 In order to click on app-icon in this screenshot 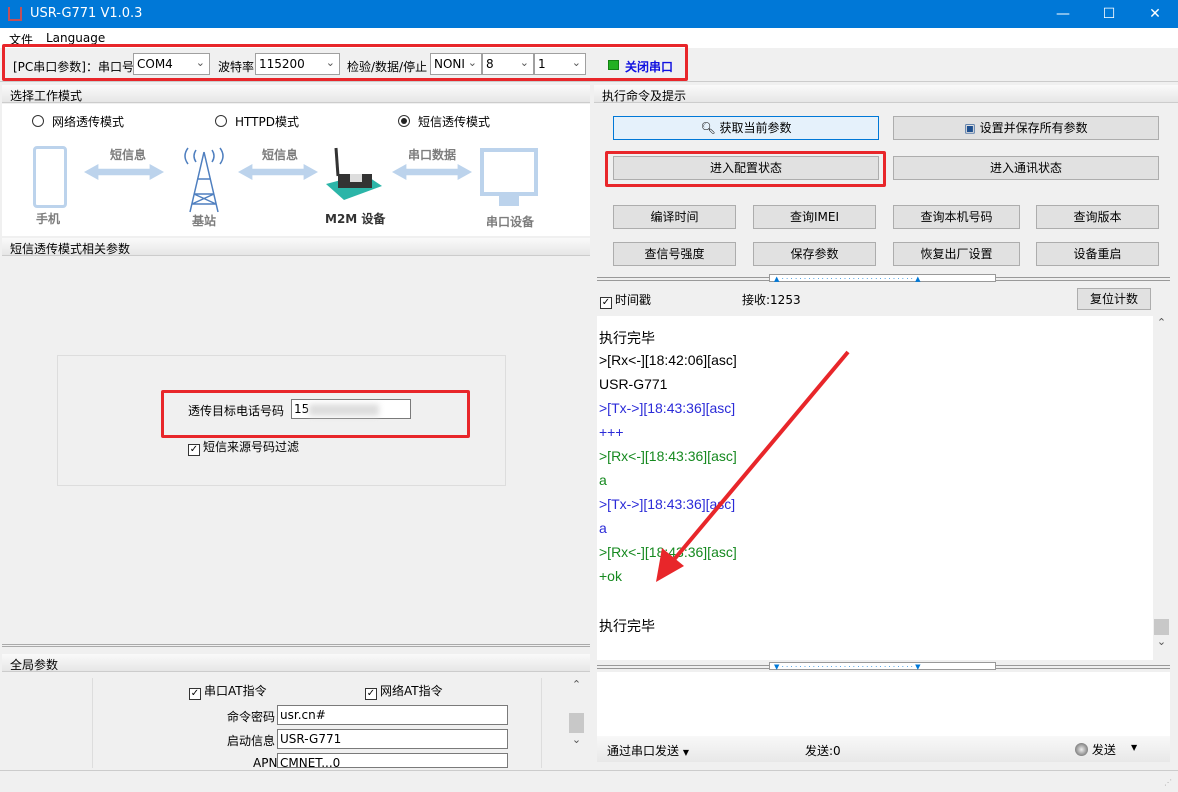, I will do `click(15, 14)`.